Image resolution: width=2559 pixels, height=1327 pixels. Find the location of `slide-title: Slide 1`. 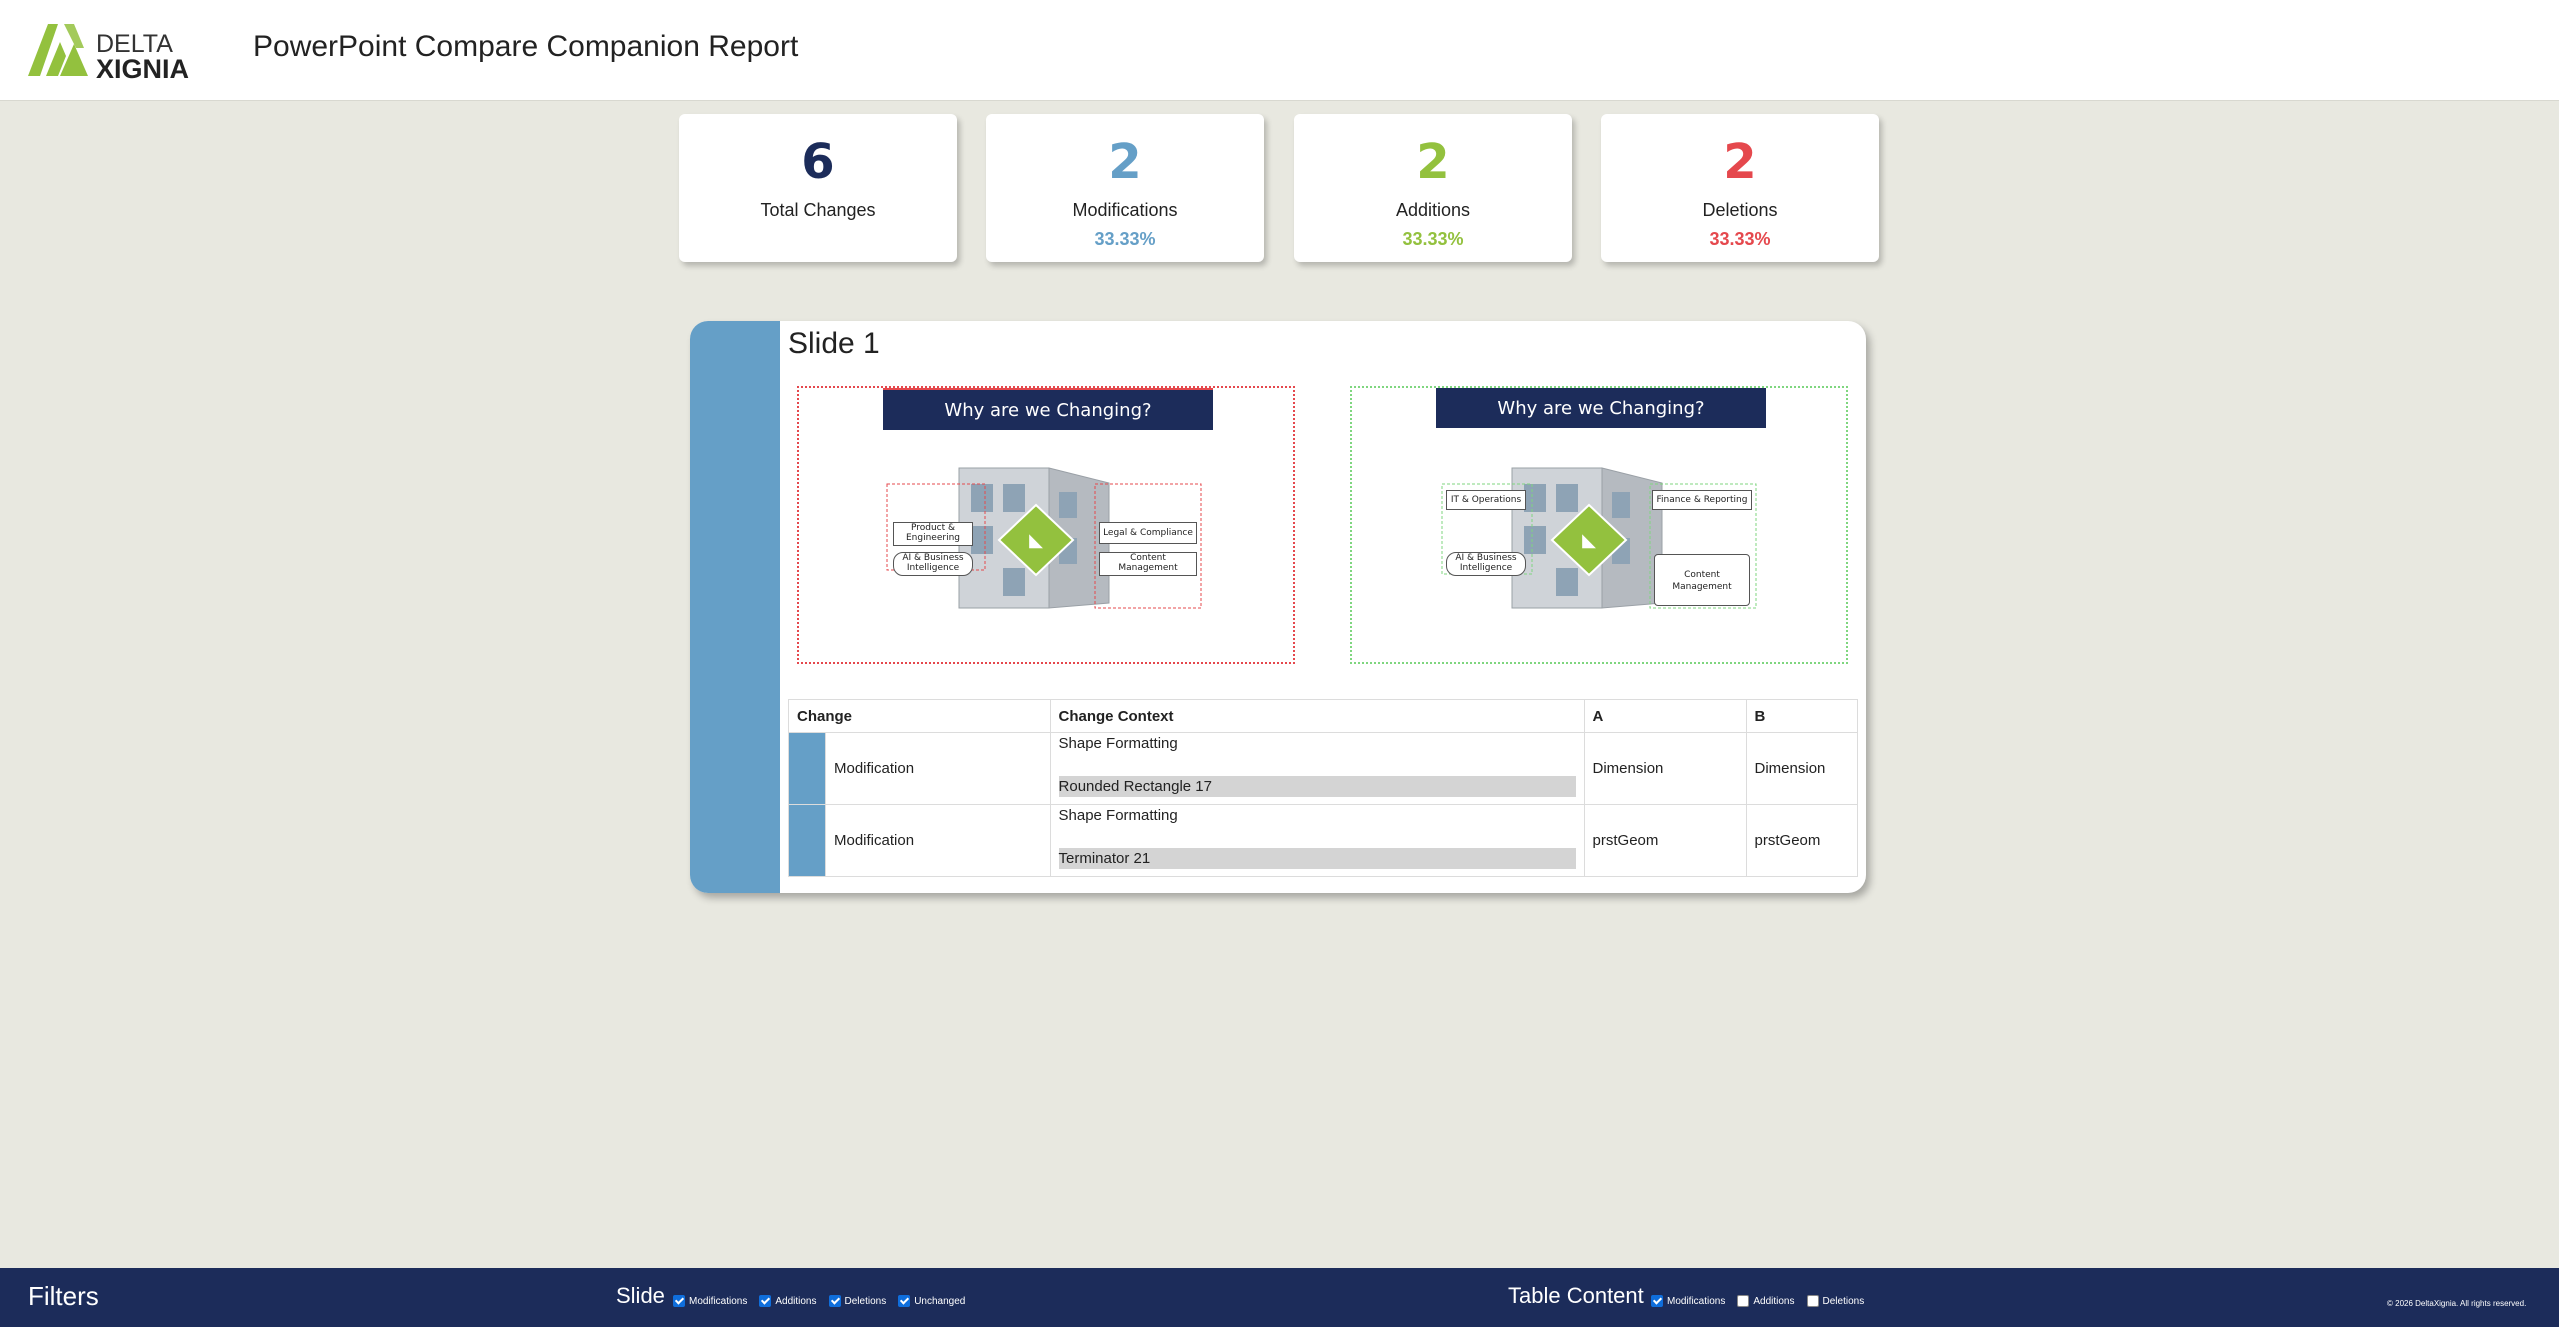

slide-title: Slide 1 is located at coordinates (834, 343).